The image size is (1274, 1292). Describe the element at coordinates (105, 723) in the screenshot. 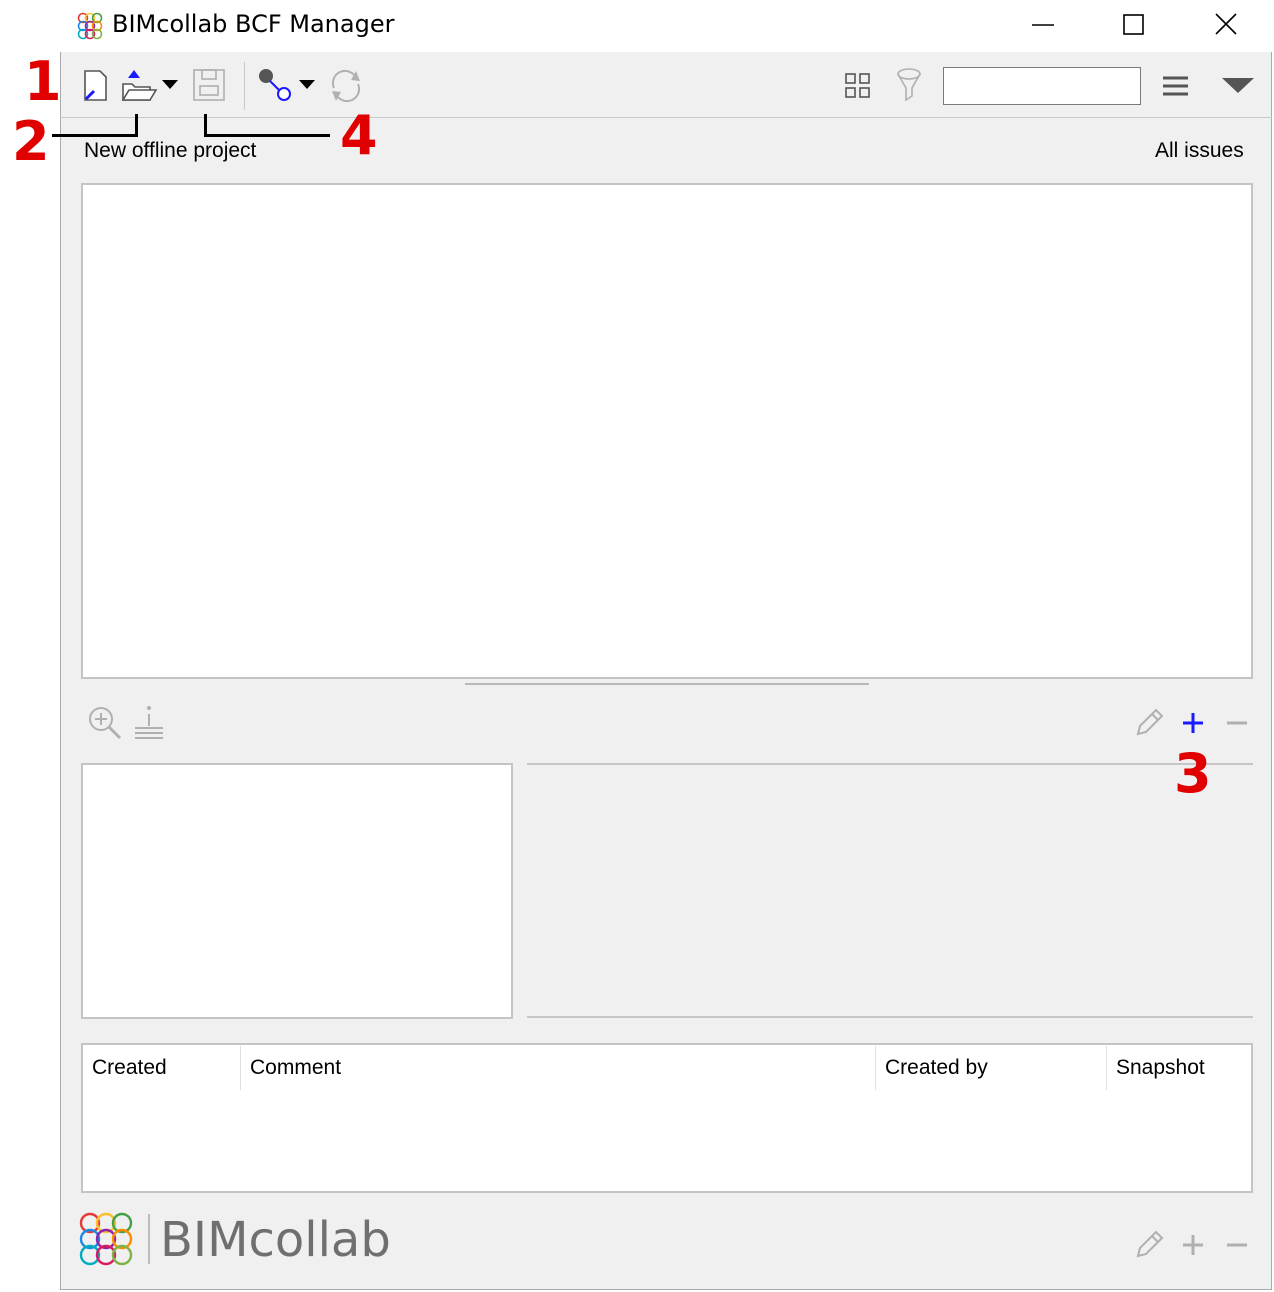

I see `zoom-icon` at that location.